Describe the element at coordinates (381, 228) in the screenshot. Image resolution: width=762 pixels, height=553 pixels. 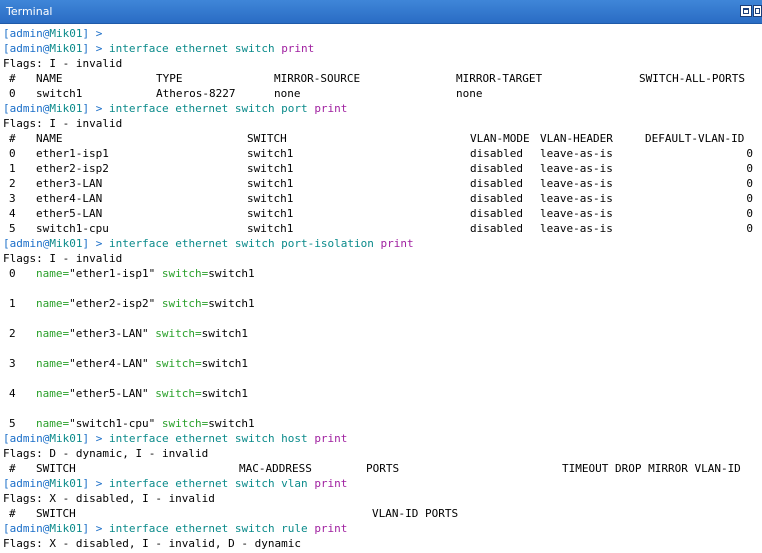
I see `table-row: 5 switch1-cpu switch1 disabled leave-as-is 0` at that location.